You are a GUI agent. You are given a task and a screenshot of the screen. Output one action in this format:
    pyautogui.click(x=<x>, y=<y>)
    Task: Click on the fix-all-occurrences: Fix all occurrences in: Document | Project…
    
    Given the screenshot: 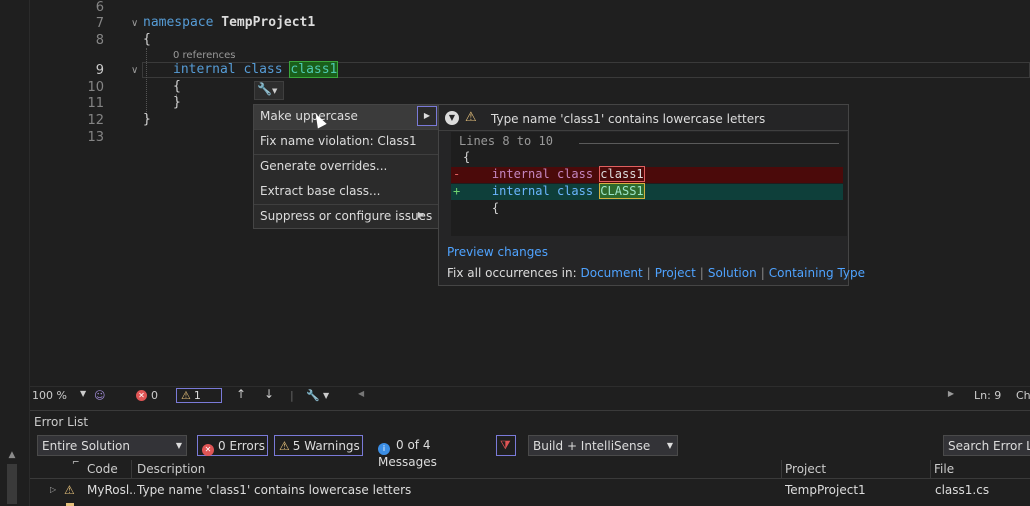 What is the action you would take?
    pyautogui.click(x=656, y=273)
    